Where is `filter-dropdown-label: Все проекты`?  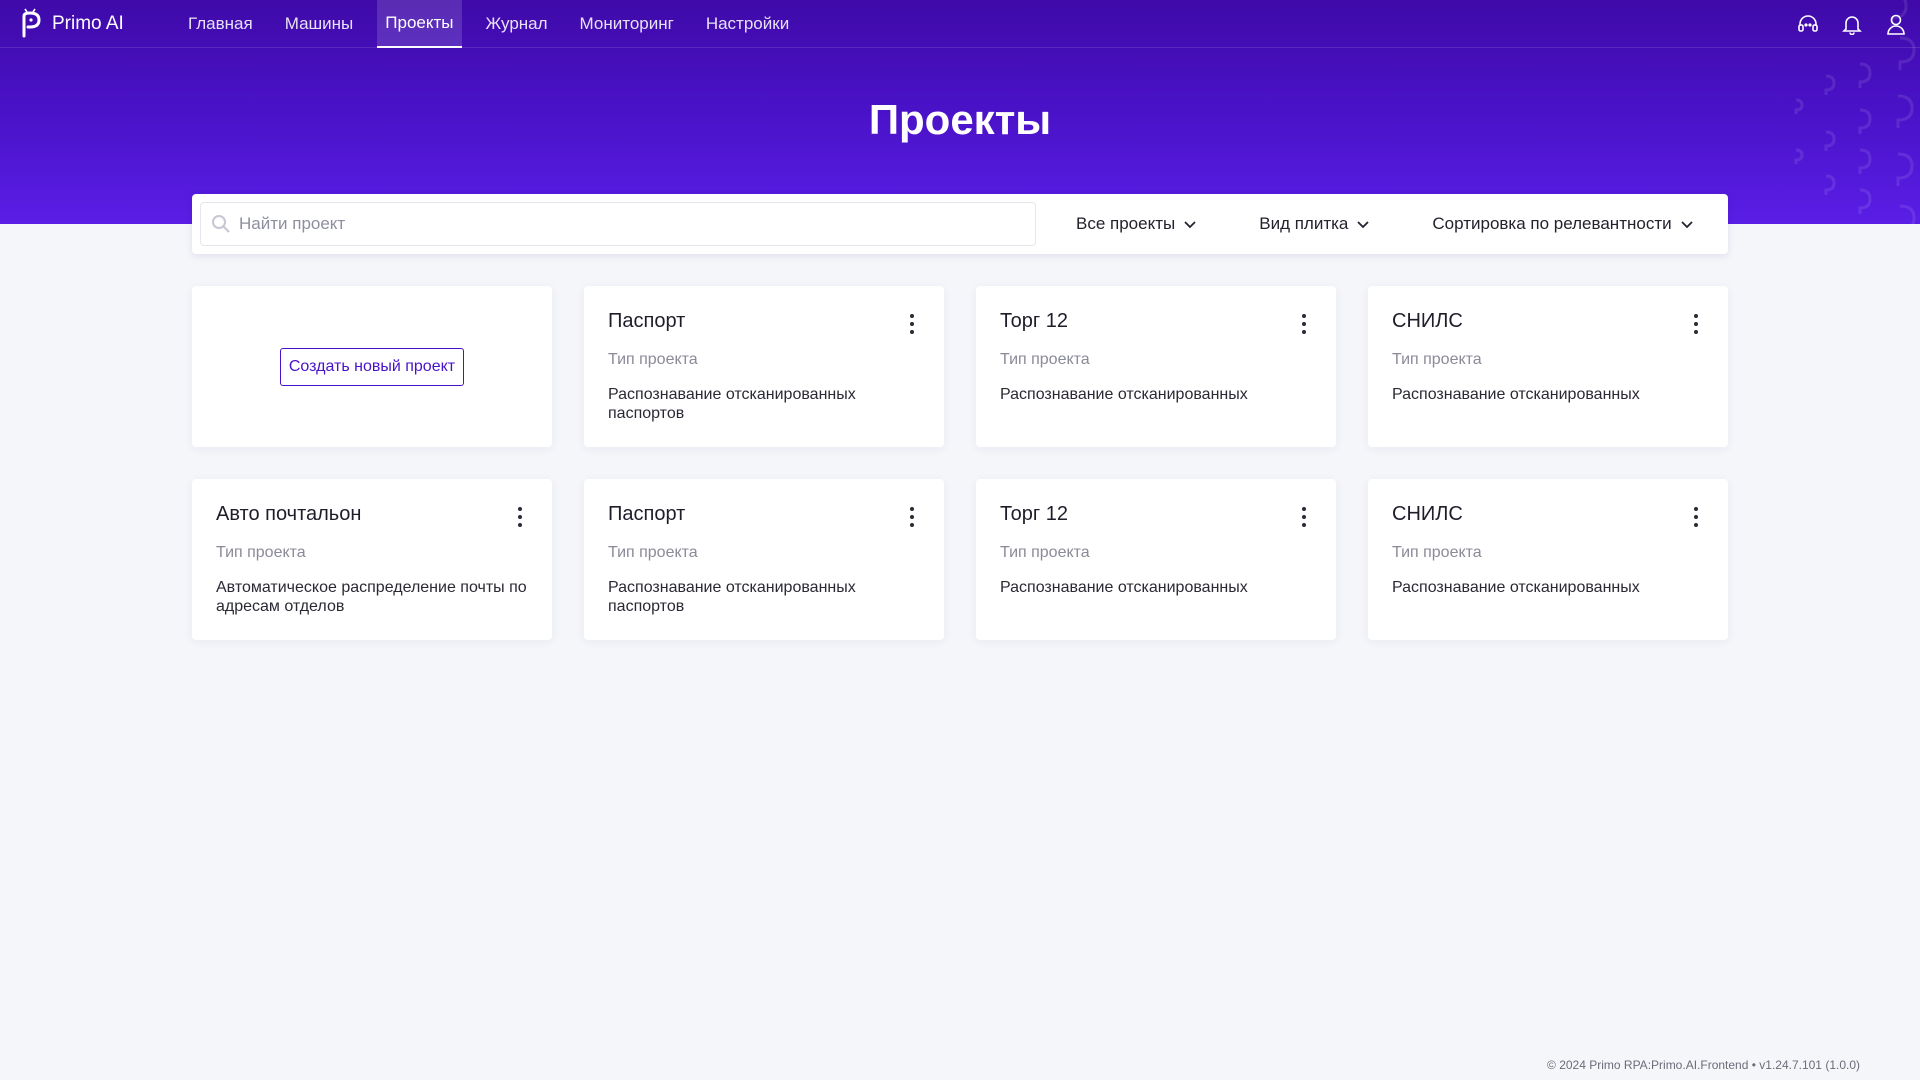
filter-dropdown-label: Все проекты is located at coordinates (1126, 223).